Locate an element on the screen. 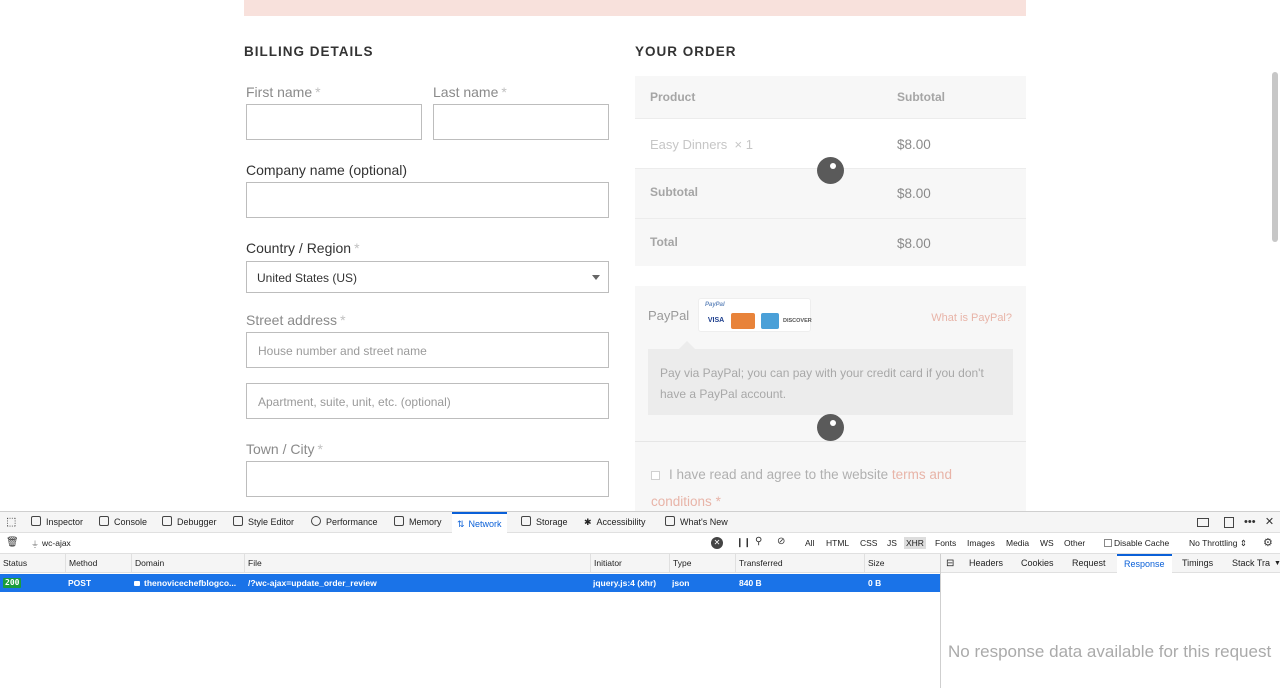 This screenshot has height=688, width=1280. amex-icon is located at coordinates (770, 321).